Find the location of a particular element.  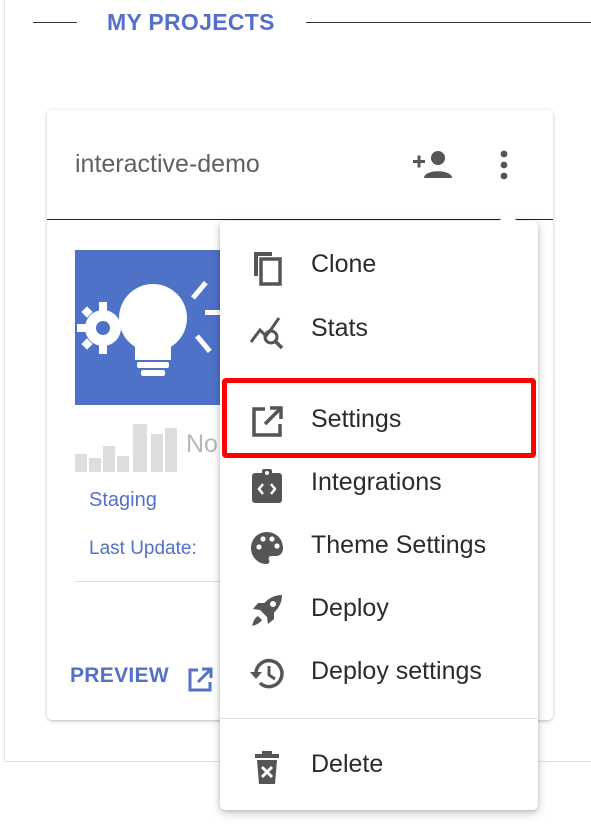

menu-caret is located at coordinates (508, 217).